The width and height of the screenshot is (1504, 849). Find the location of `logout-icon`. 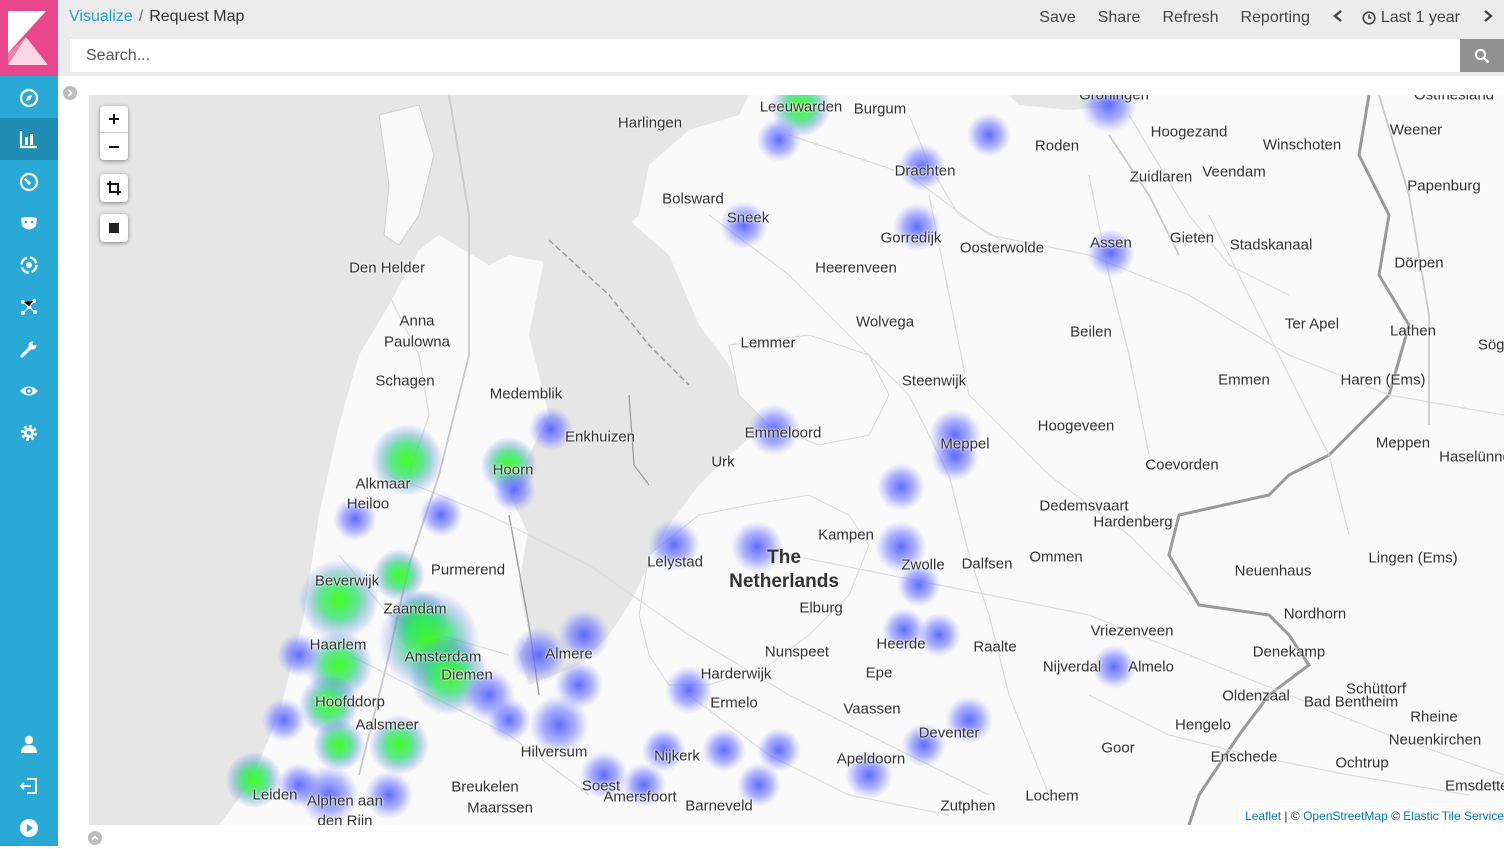

logout-icon is located at coordinates (28, 786).